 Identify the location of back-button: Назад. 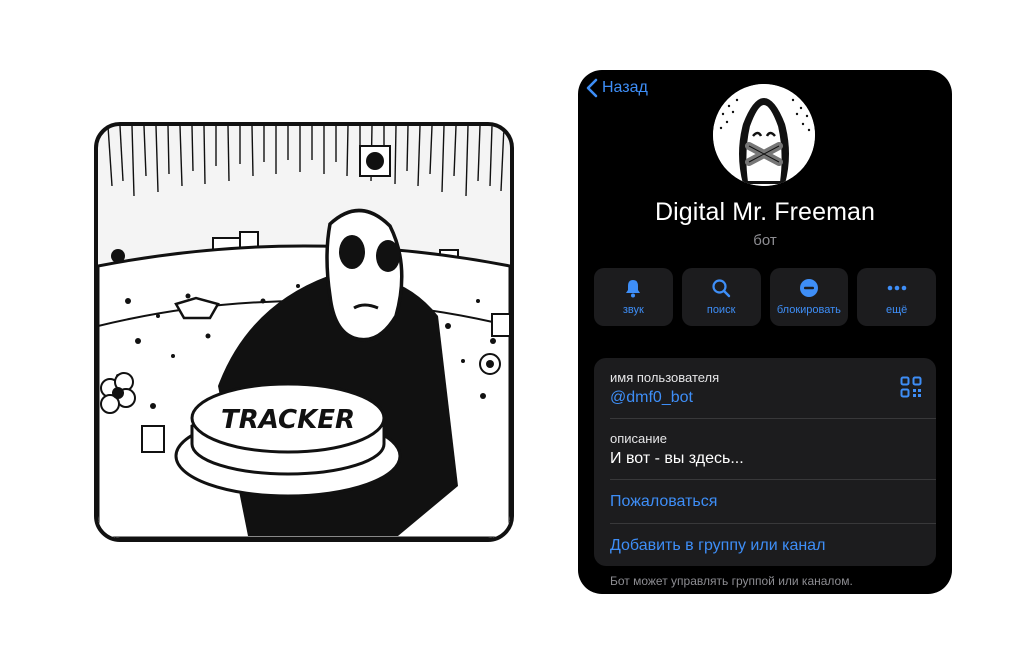
(617, 88).